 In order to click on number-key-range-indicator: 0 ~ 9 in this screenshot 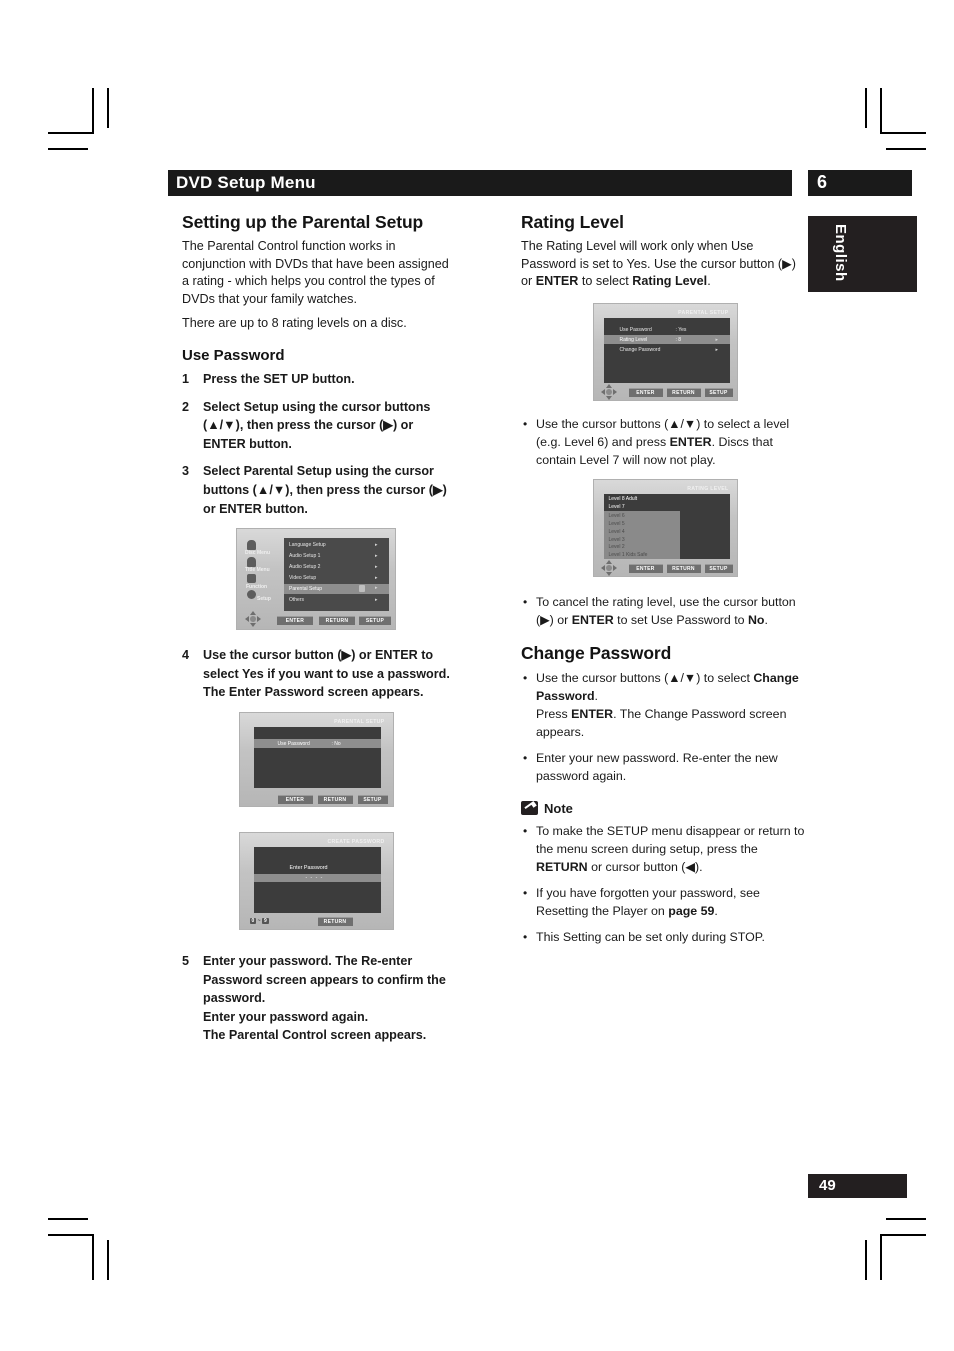, I will do `click(259, 920)`.